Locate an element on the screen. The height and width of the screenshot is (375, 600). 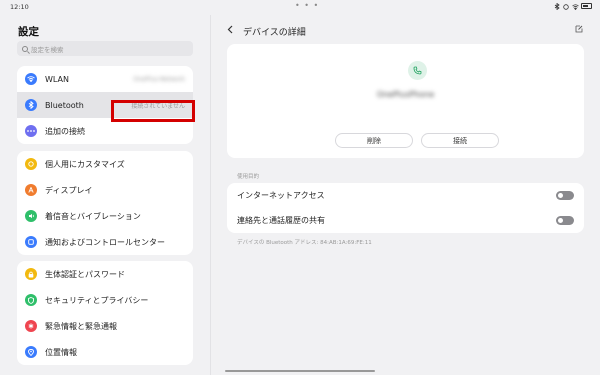
sidebar-item-sound: 着信音とバイブレーション is located at coordinates (105, 216).